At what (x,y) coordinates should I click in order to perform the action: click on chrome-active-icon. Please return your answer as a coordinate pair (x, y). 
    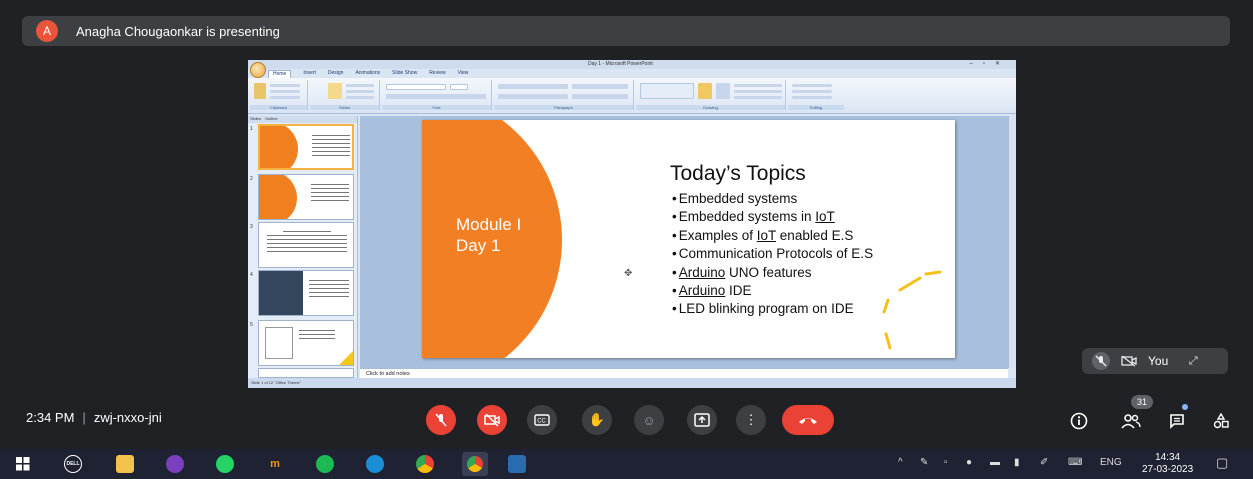
    Looking at the image, I should click on (475, 464).